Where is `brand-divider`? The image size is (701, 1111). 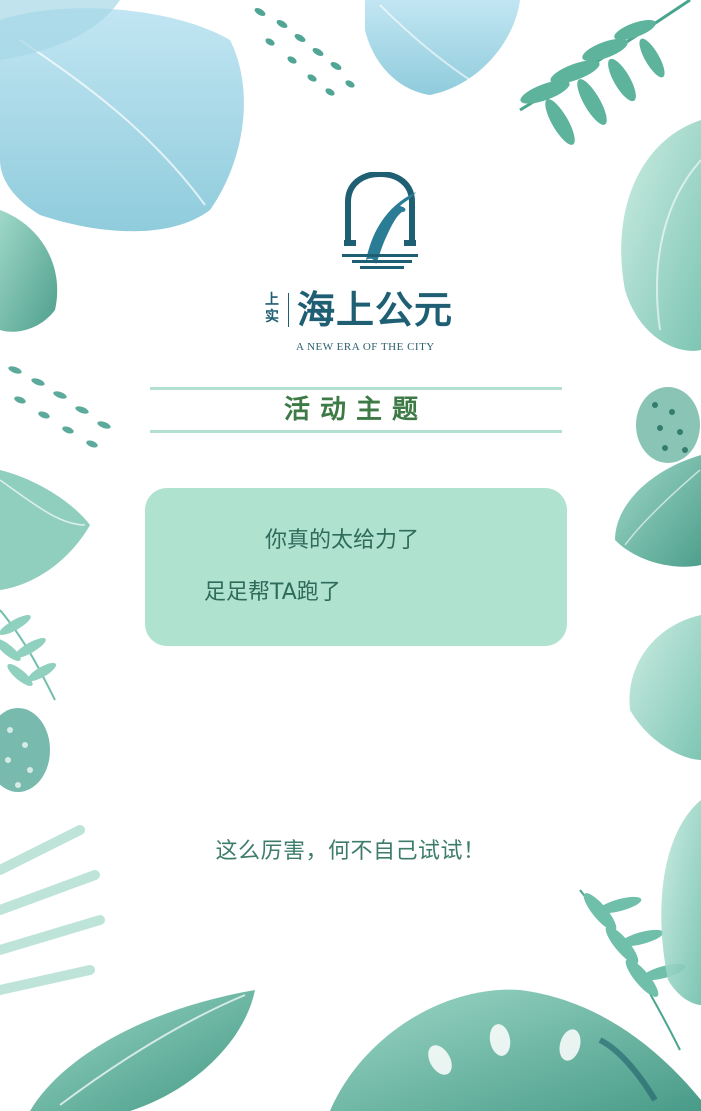
brand-divider is located at coordinates (288, 310).